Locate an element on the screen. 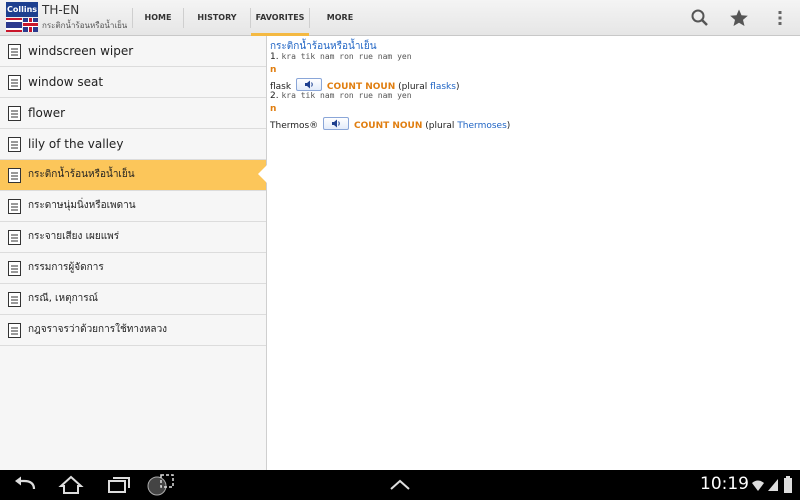  list-item: กระดาษนุ่มนิ่งหรือเพดาน is located at coordinates (133, 206).